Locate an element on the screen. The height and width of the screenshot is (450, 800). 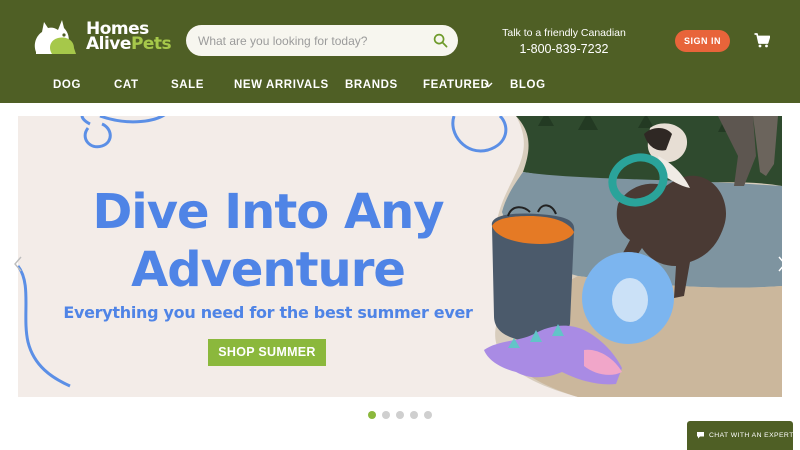
shop-summer-button: SHOP SUMMER is located at coordinates (267, 352).